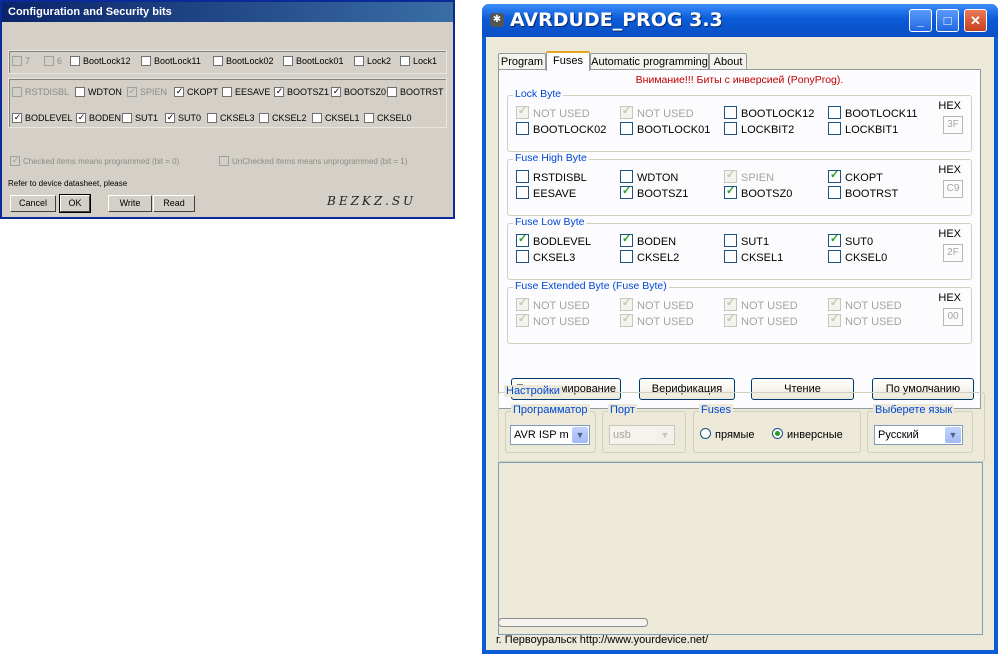 The image size is (1005, 659). Describe the element at coordinates (777, 433) in the screenshot. I see `radio-inverse-circle` at that location.